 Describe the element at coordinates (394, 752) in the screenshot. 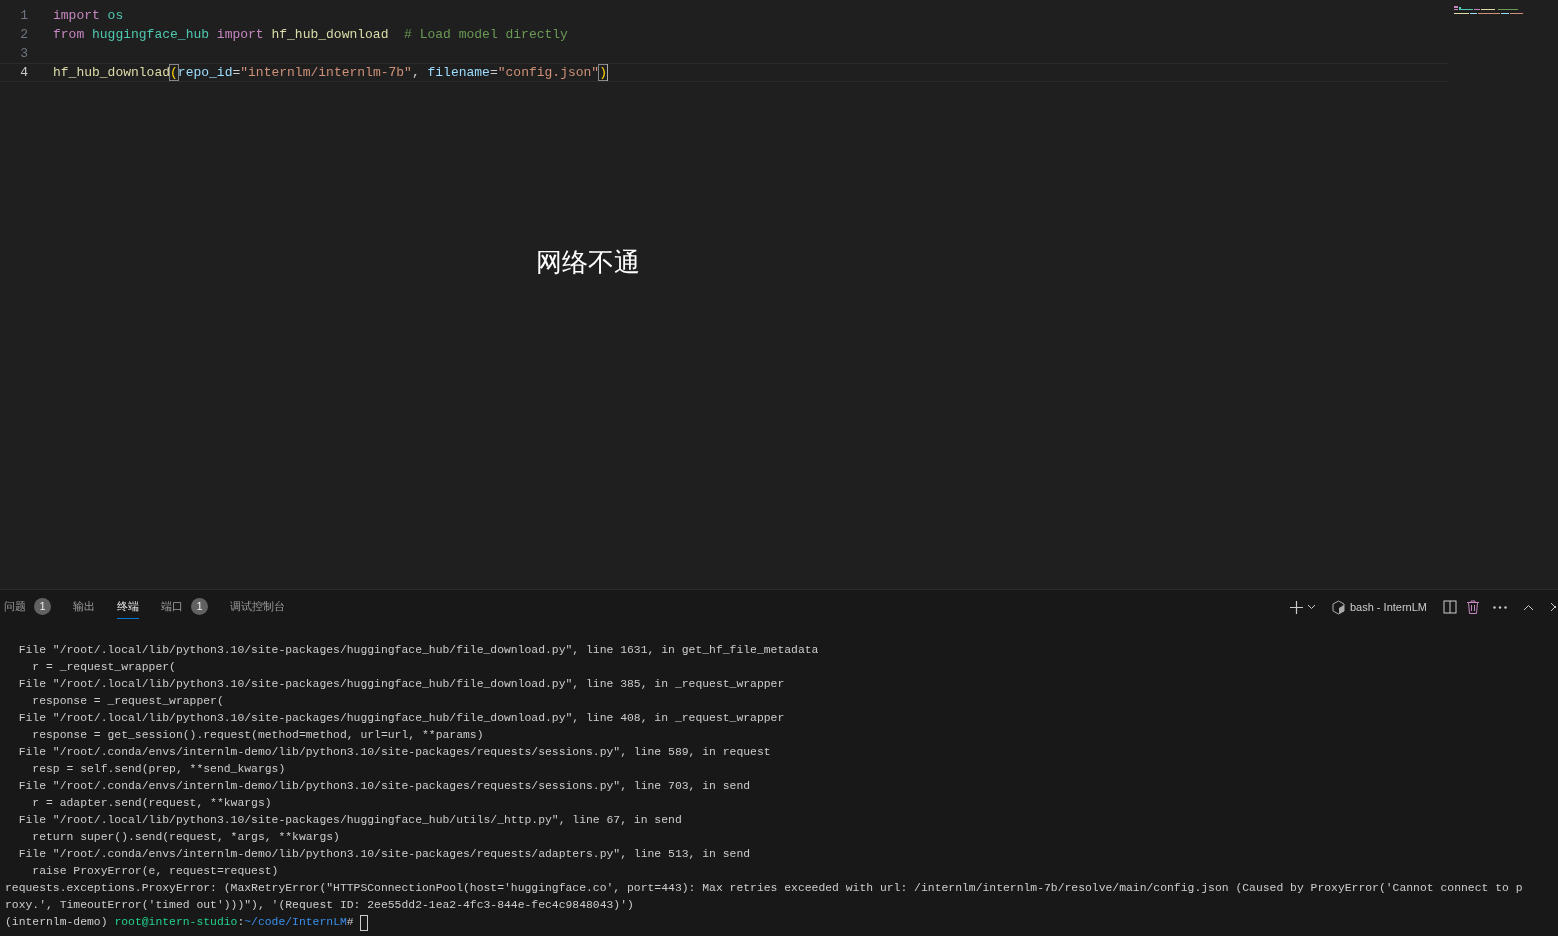

I see `terminal-line: File "/root/.conda/envs/internlm-demo/lib/python3.10/site-packages/requests/sessions.py", line 589, in request` at that location.